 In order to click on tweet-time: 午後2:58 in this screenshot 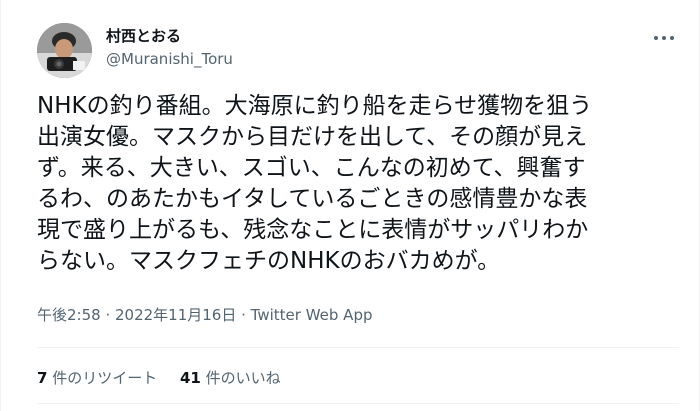, I will do `click(69, 315)`.